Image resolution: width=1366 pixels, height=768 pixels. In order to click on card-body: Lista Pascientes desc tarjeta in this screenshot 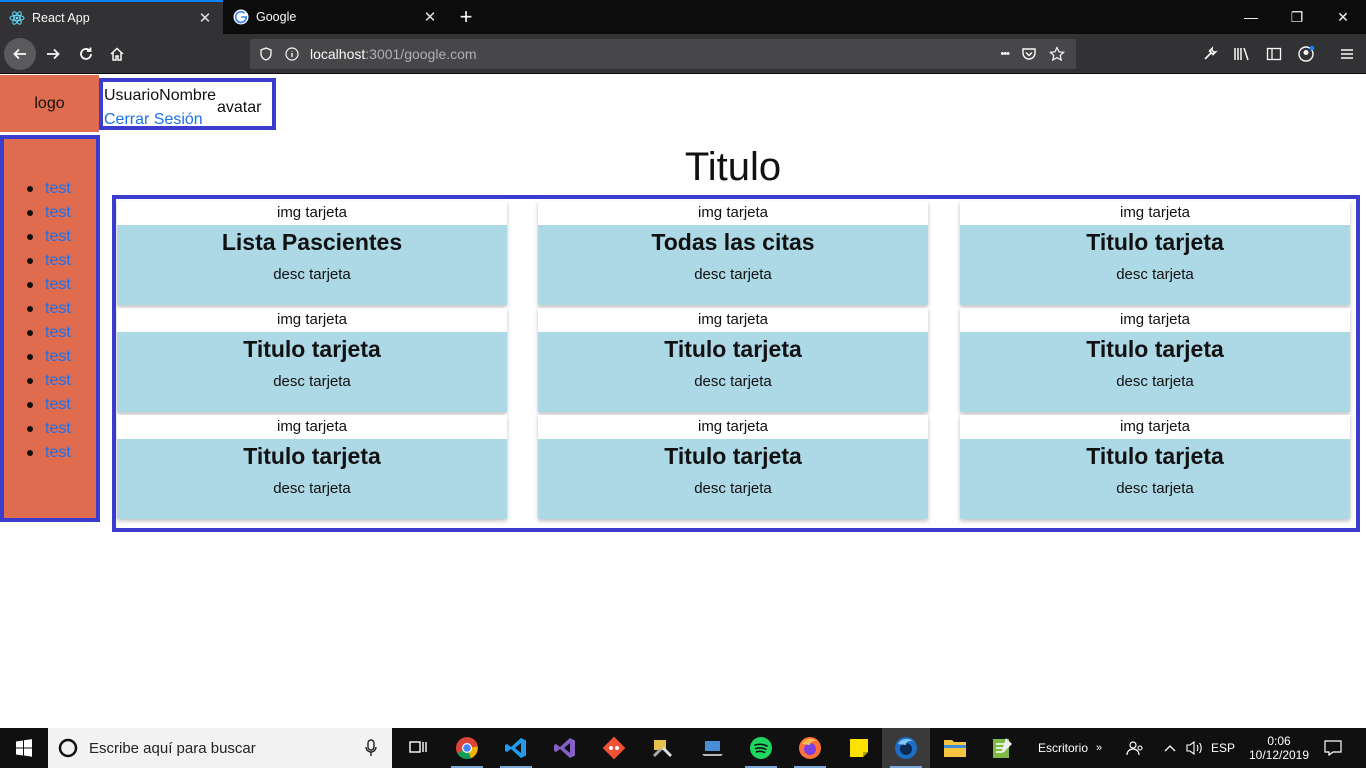, I will do `click(312, 265)`.